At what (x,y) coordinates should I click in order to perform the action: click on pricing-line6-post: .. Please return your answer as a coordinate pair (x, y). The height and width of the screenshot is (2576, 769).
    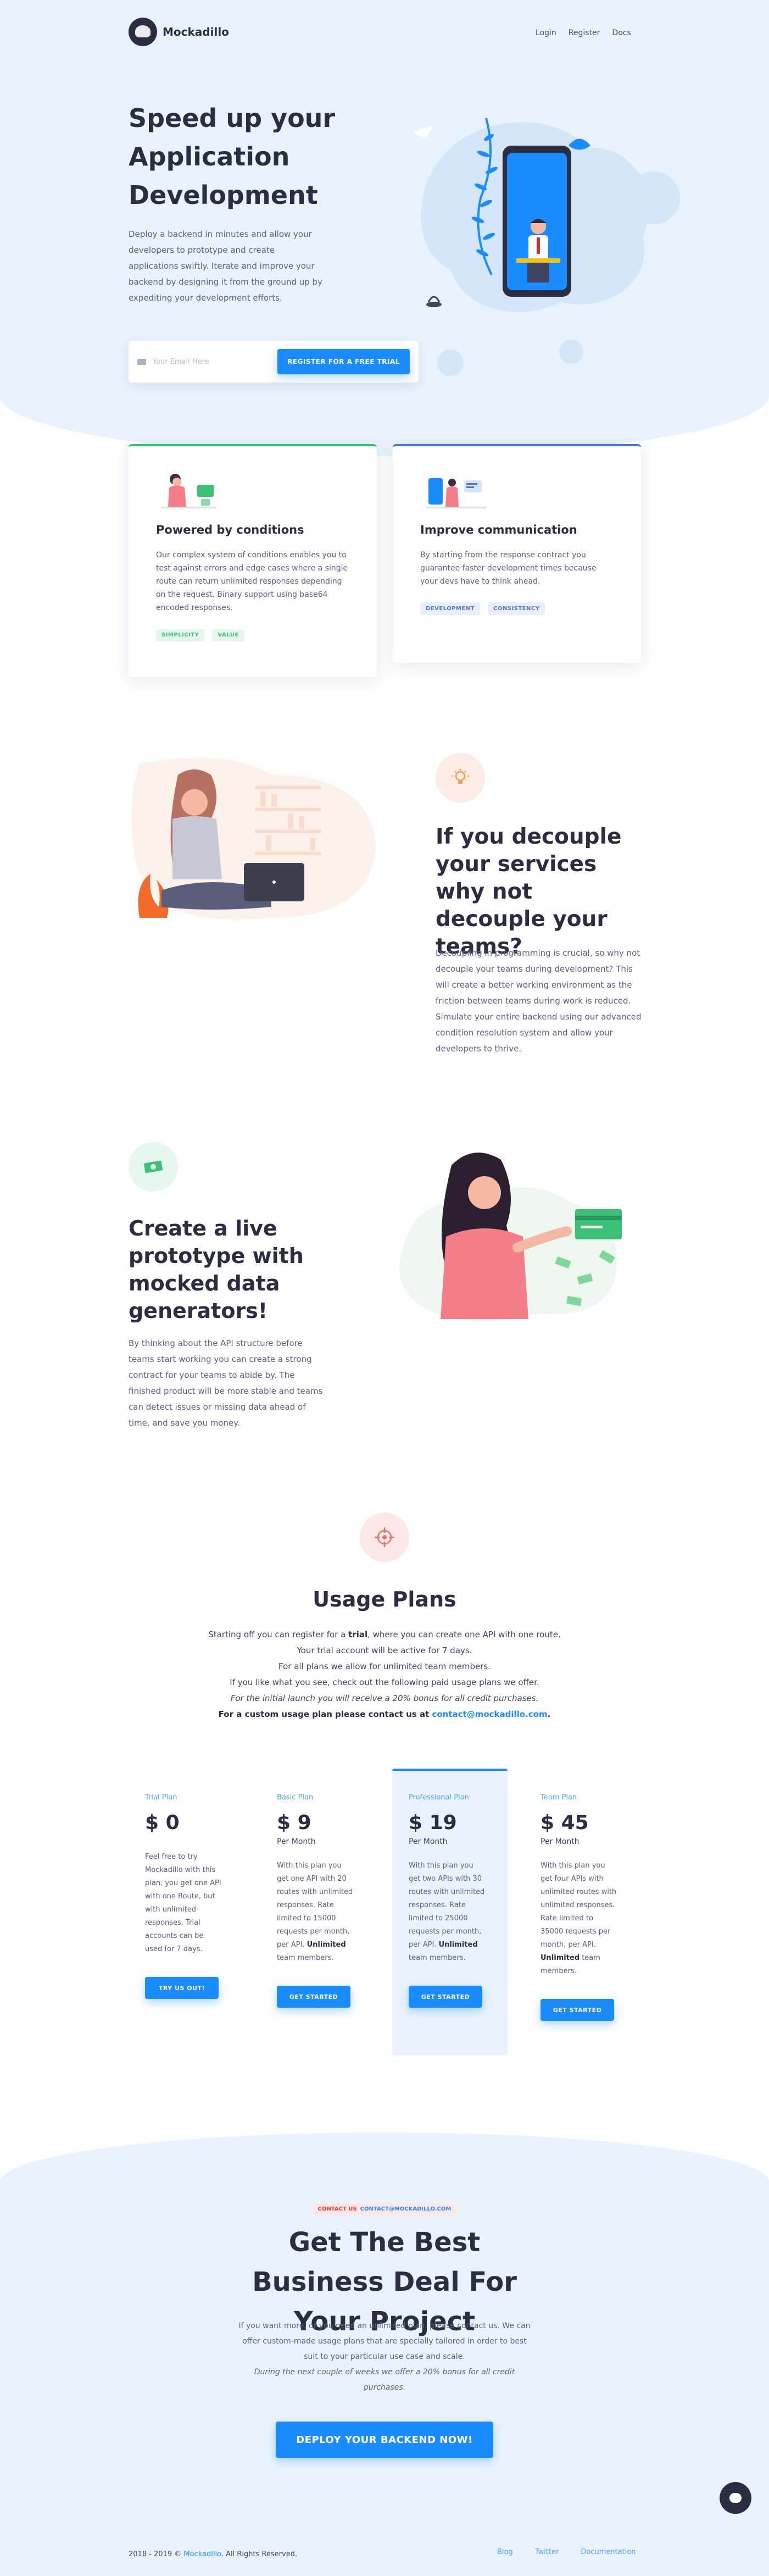
    Looking at the image, I should click on (549, 1714).